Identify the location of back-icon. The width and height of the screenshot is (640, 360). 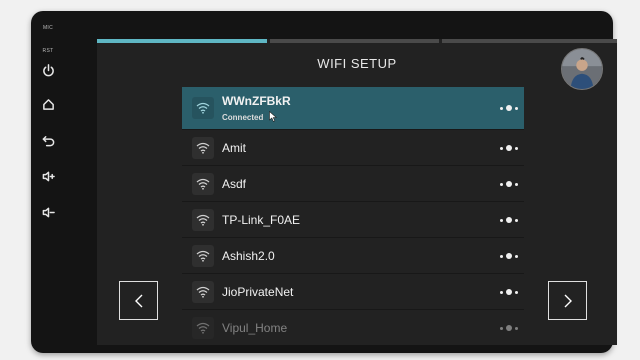
(48, 140).